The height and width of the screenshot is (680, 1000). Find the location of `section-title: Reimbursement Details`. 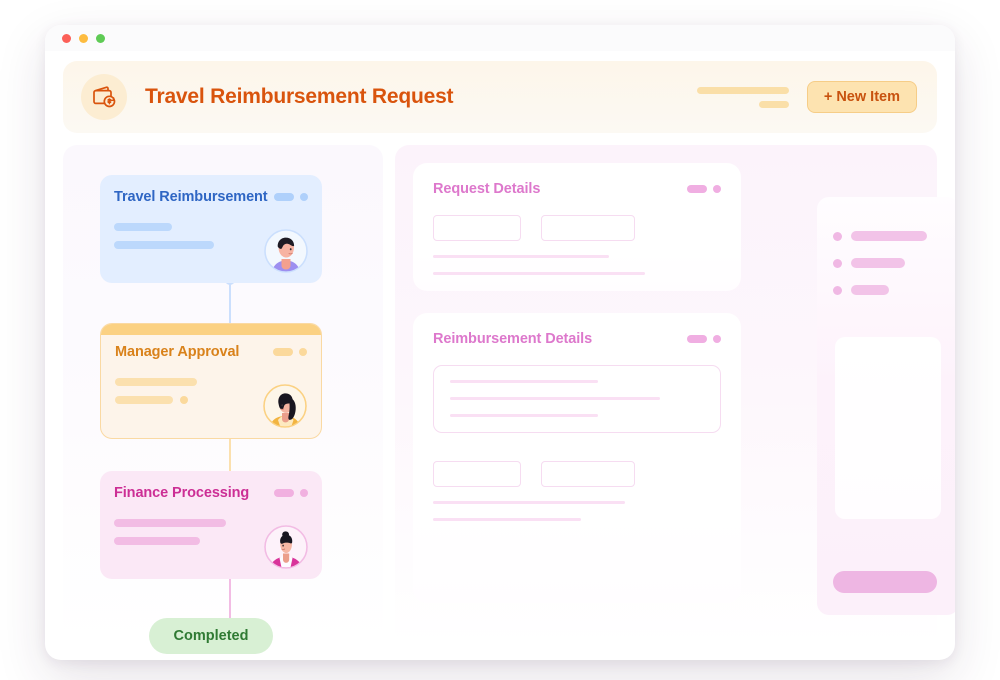

section-title: Reimbursement Details is located at coordinates (513, 339).